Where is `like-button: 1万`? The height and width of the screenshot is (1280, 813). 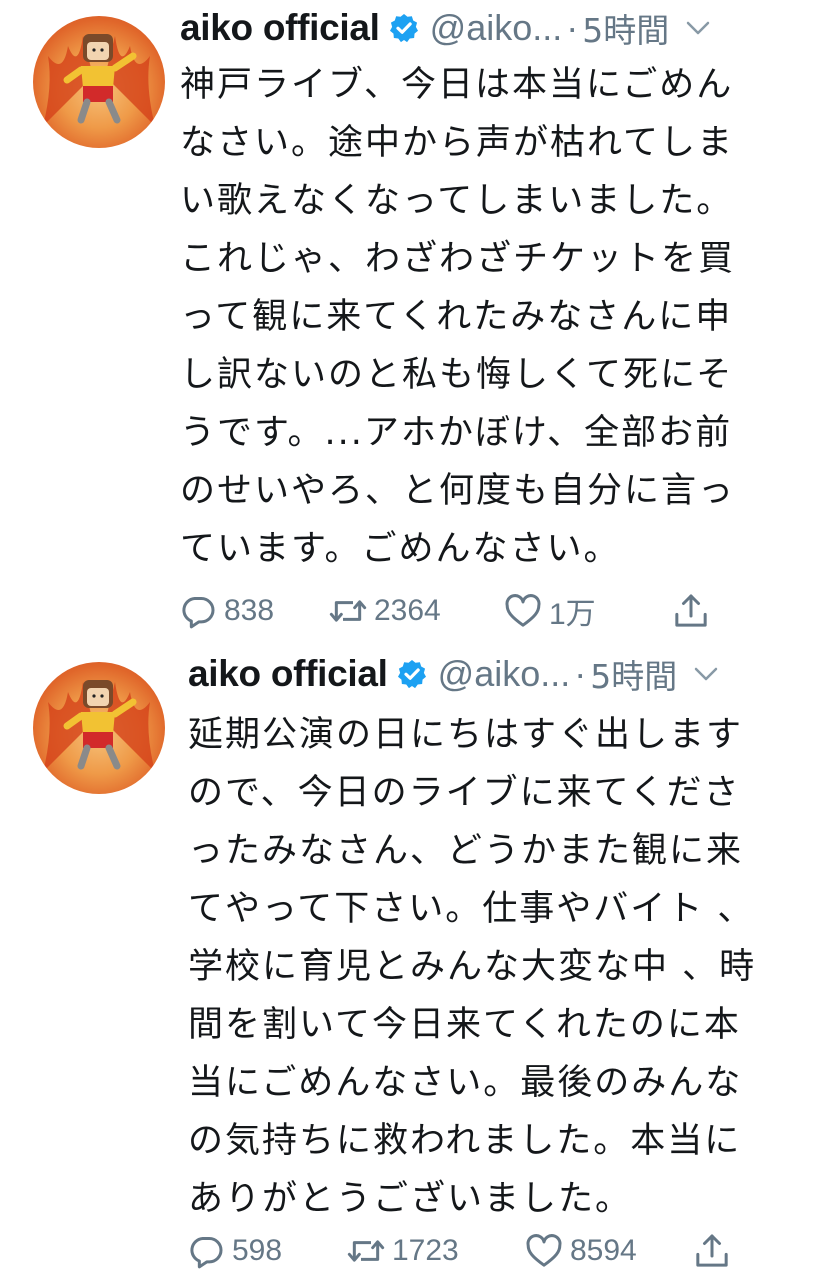
like-button: 1万 is located at coordinates (587, 611).